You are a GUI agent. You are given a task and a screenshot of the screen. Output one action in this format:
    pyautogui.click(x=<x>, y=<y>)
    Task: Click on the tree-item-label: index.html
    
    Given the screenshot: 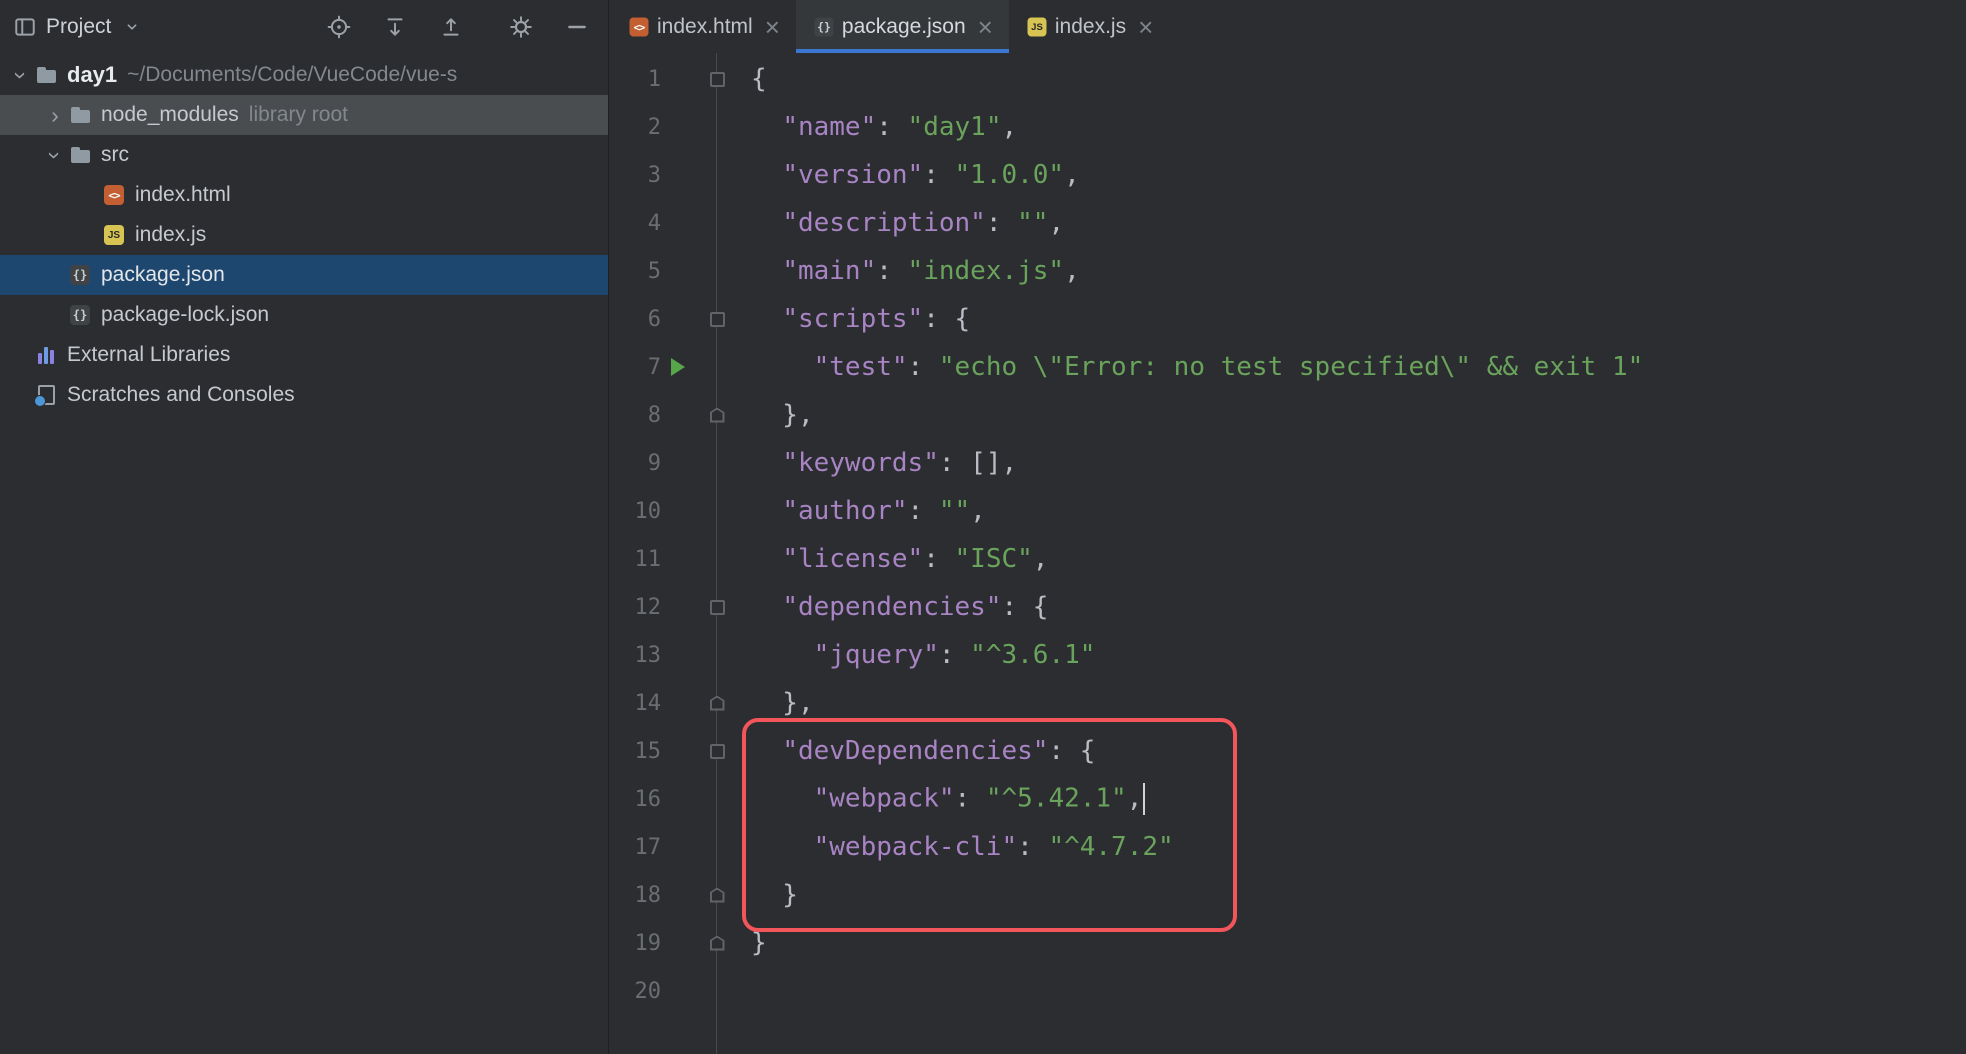 What is the action you would take?
    pyautogui.click(x=183, y=194)
    